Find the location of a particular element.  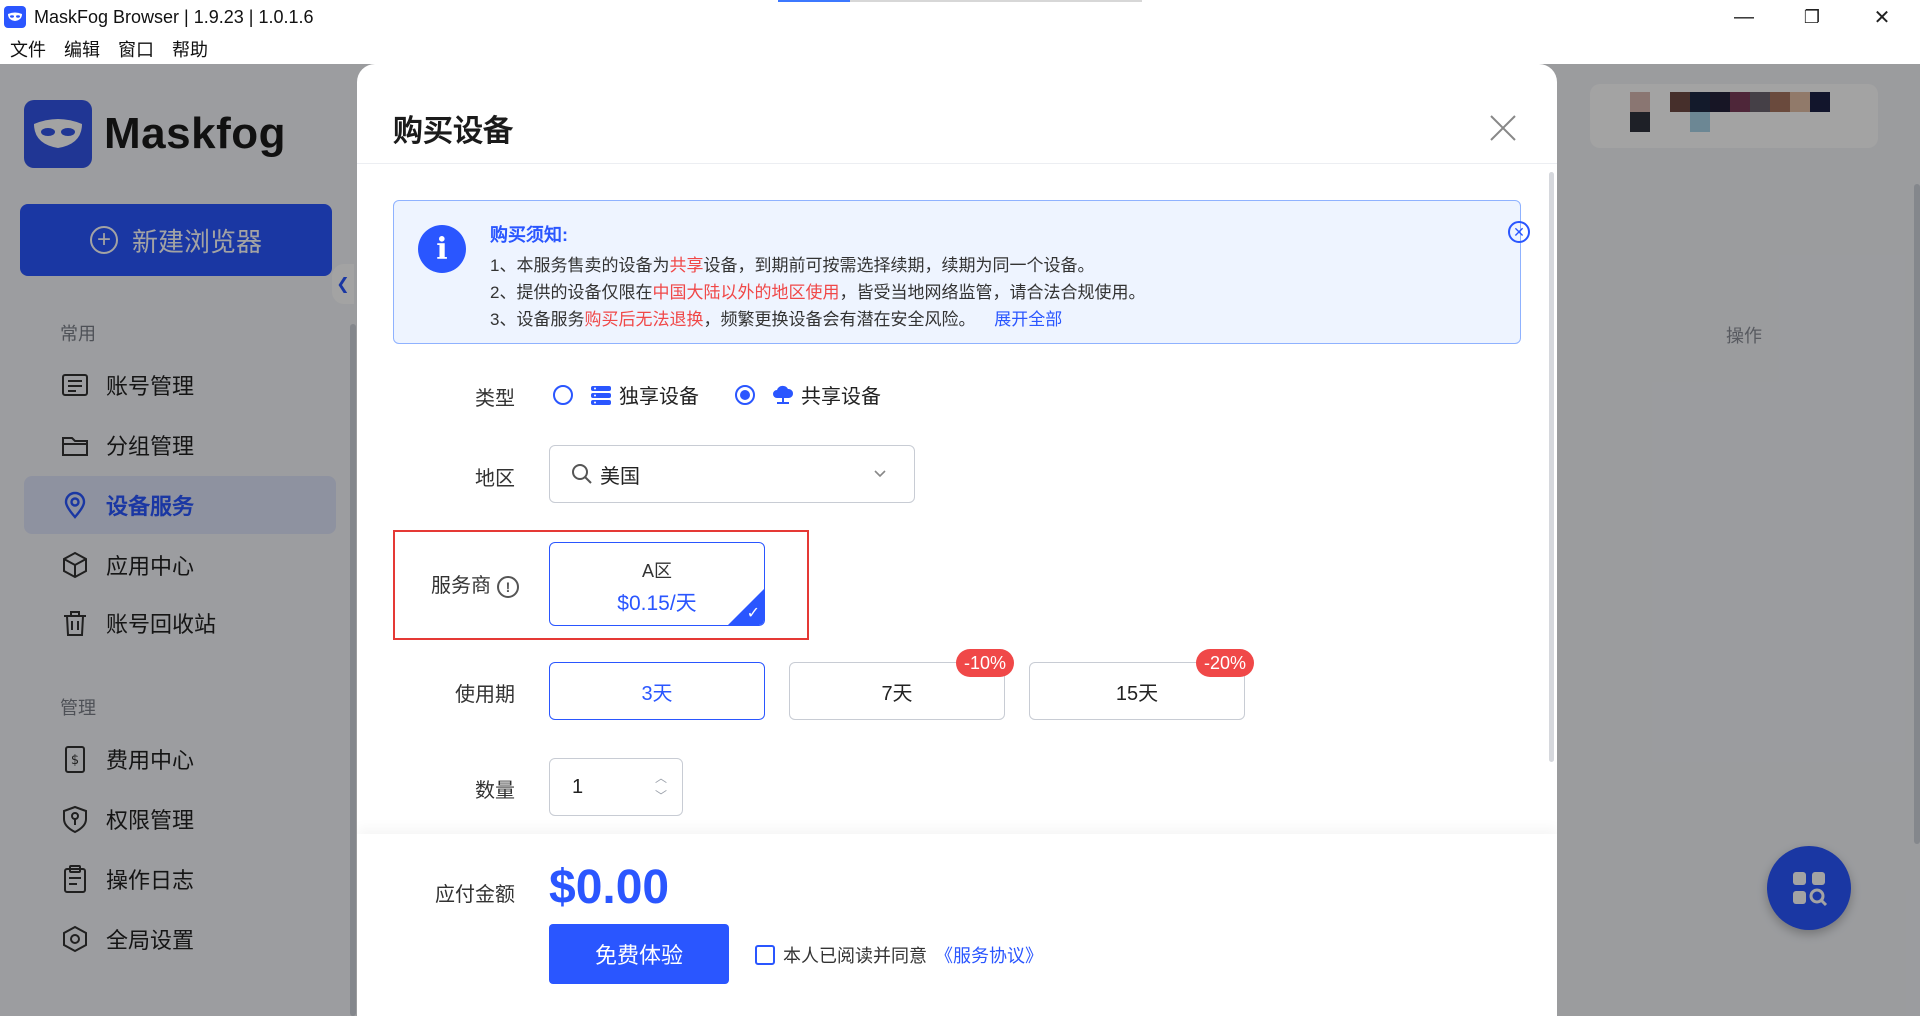

radio-shared-device: 共享设备 is located at coordinates (808, 394).